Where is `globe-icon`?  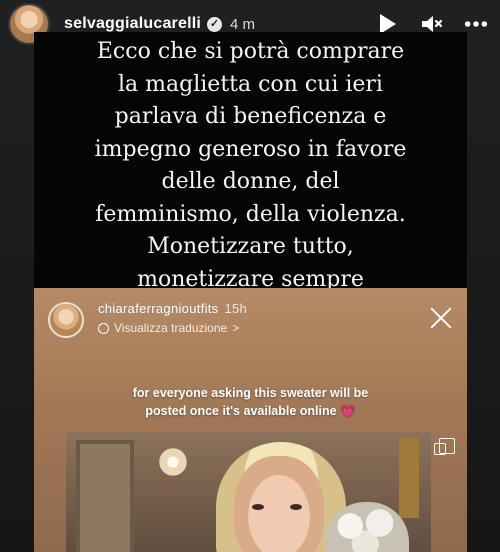 globe-icon is located at coordinates (103, 328).